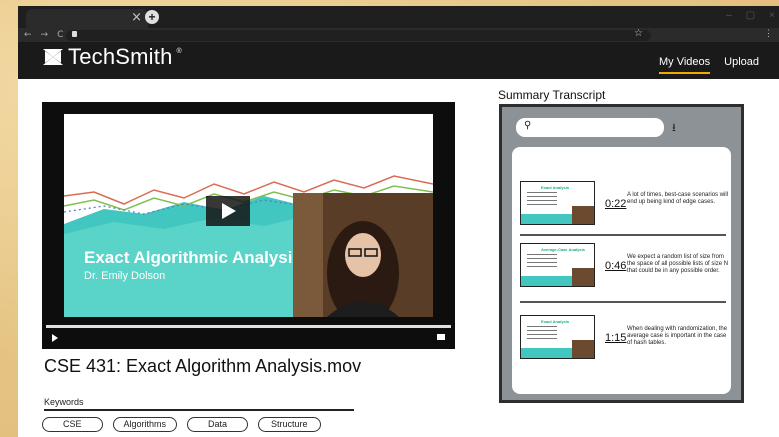  Describe the element at coordinates (28, 35) in the screenshot. I see `back-icon: ←` at that location.